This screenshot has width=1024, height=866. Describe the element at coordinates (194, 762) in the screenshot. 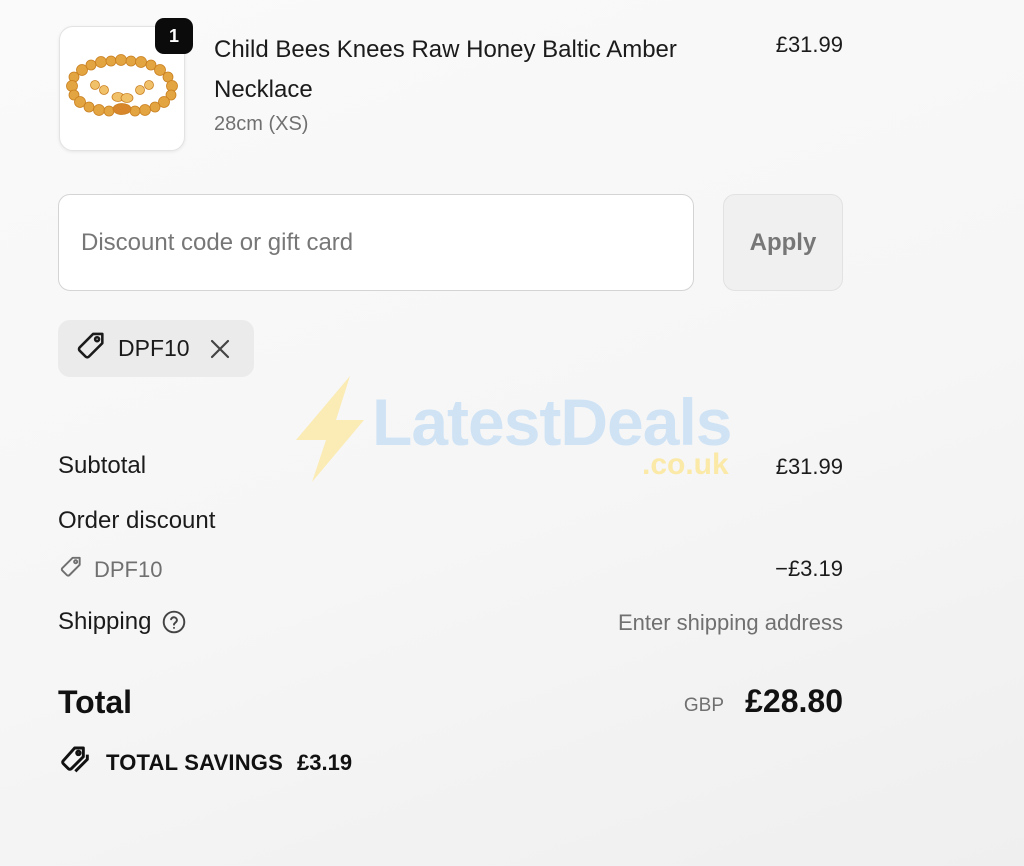

I see `savings-label: TOTAL SAVINGS` at that location.